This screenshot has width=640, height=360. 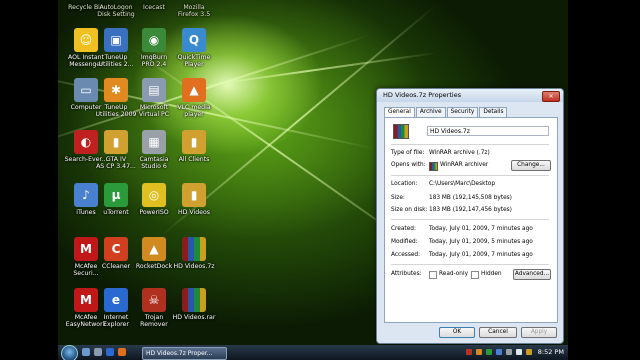 I want to click on imgburn-pro-2-4-icon: ◉, so click(x=154, y=40).